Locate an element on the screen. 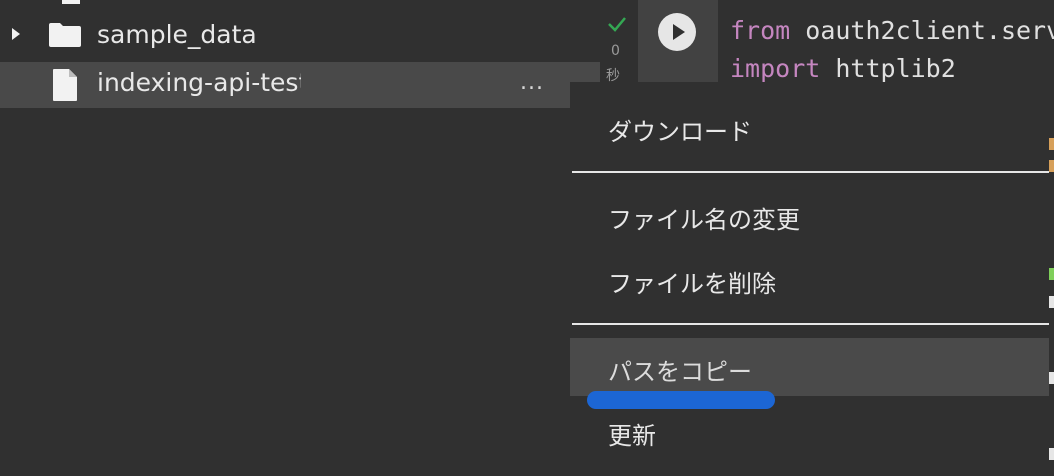 The image size is (1054, 476). menu-item-label: ダウンロード is located at coordinates (680, 132).